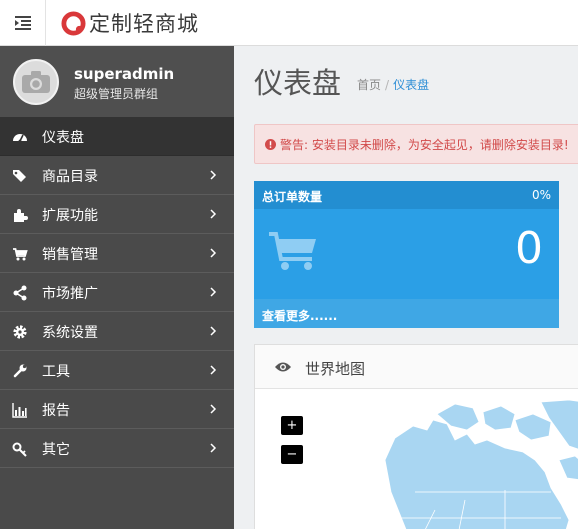 Image resolution: width=578 pixels, height=529 pixels. What do you see at coordinates (117, 175) in the screenshot?
I see `sidebar-item-catalog: 商品目录` at bounding box center [117, 175].